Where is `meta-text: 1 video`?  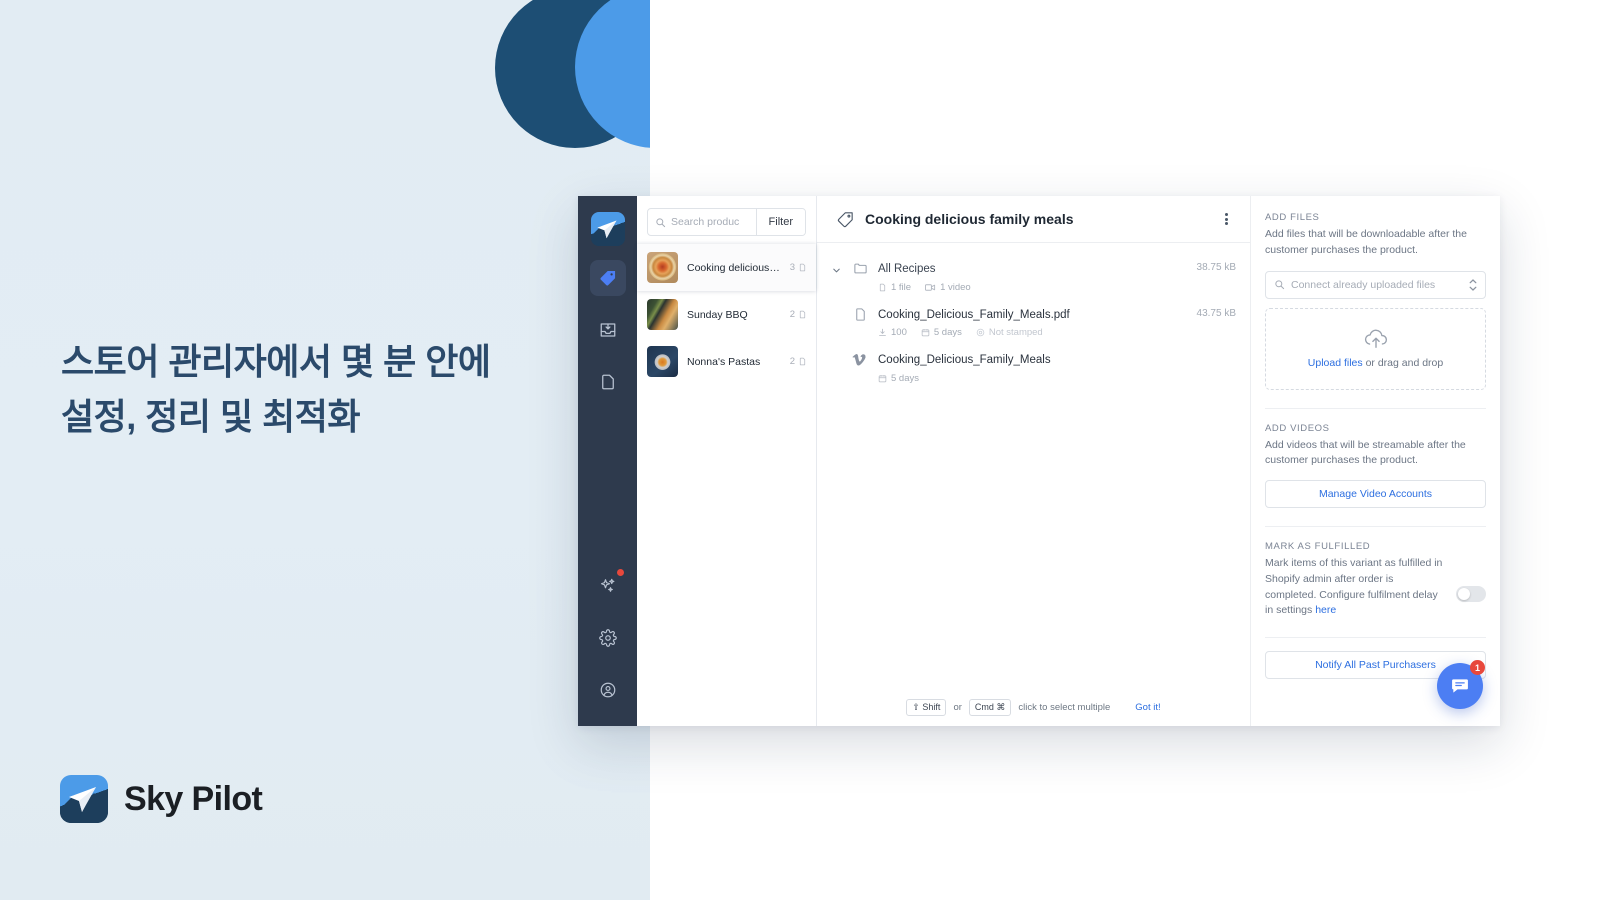 meta-text: 1 video is located at coordinates (955, 287).